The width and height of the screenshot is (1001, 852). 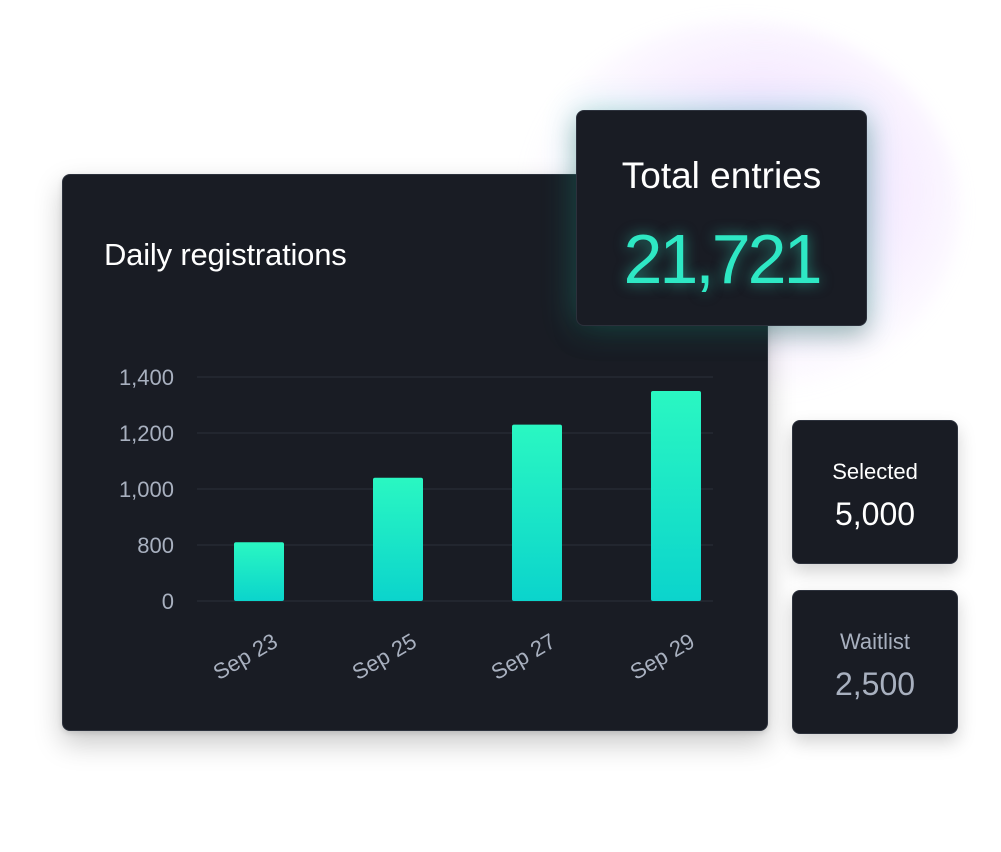 What do you see at coordinates (245, 656) in the screenshot?
I see `x-tick-label: Sep 23` at bounding box center [245, 656].